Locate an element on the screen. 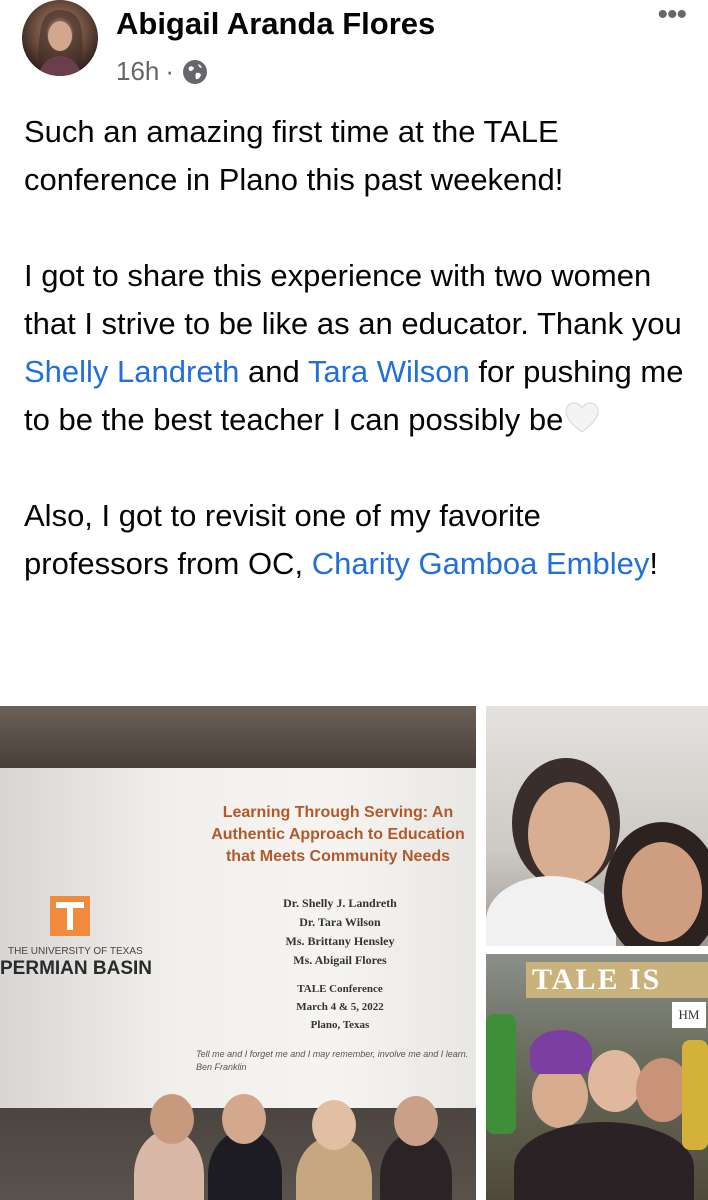  presenter-name: Ms. Brittany Hensley is located at coordinates (340, 941).